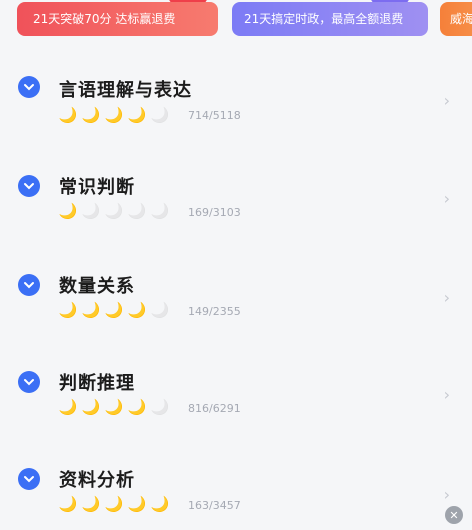 The image size is (472, 530). What do you see at coordinates (214, 408) in the screenshot?
I see `question-count: 816/6291` at bounding box center [214, 408].